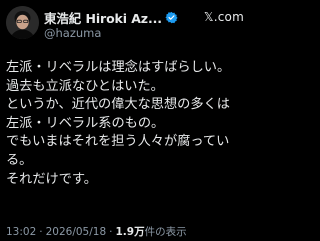 The height and width of the screenshot is (241, 320). Describe the element at coordinates (72, 33) in the screenshot. I see `handle: @hazuma` at that location.